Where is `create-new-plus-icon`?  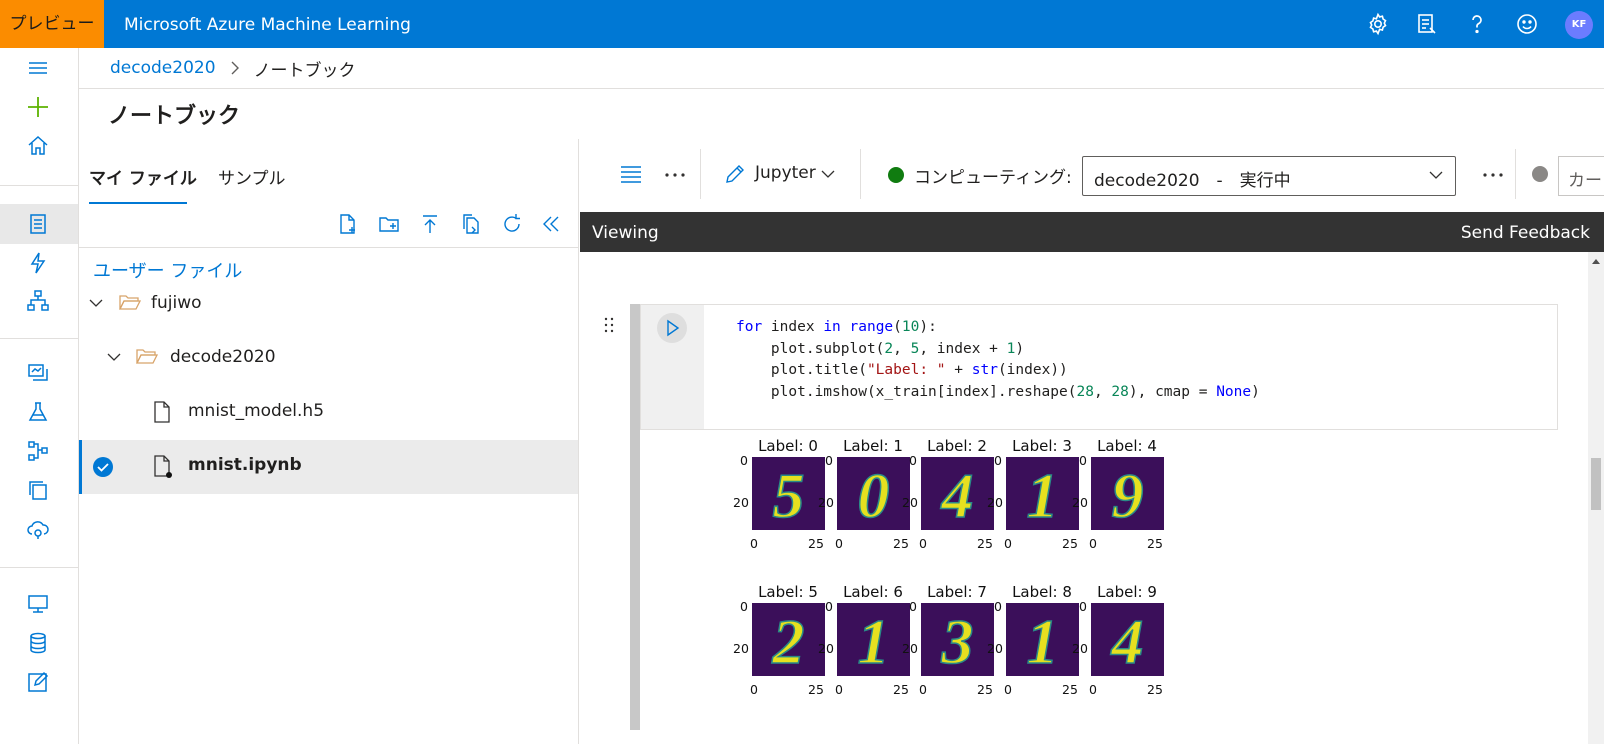 create-new-plus-icon is located at coordinates (38, 107).